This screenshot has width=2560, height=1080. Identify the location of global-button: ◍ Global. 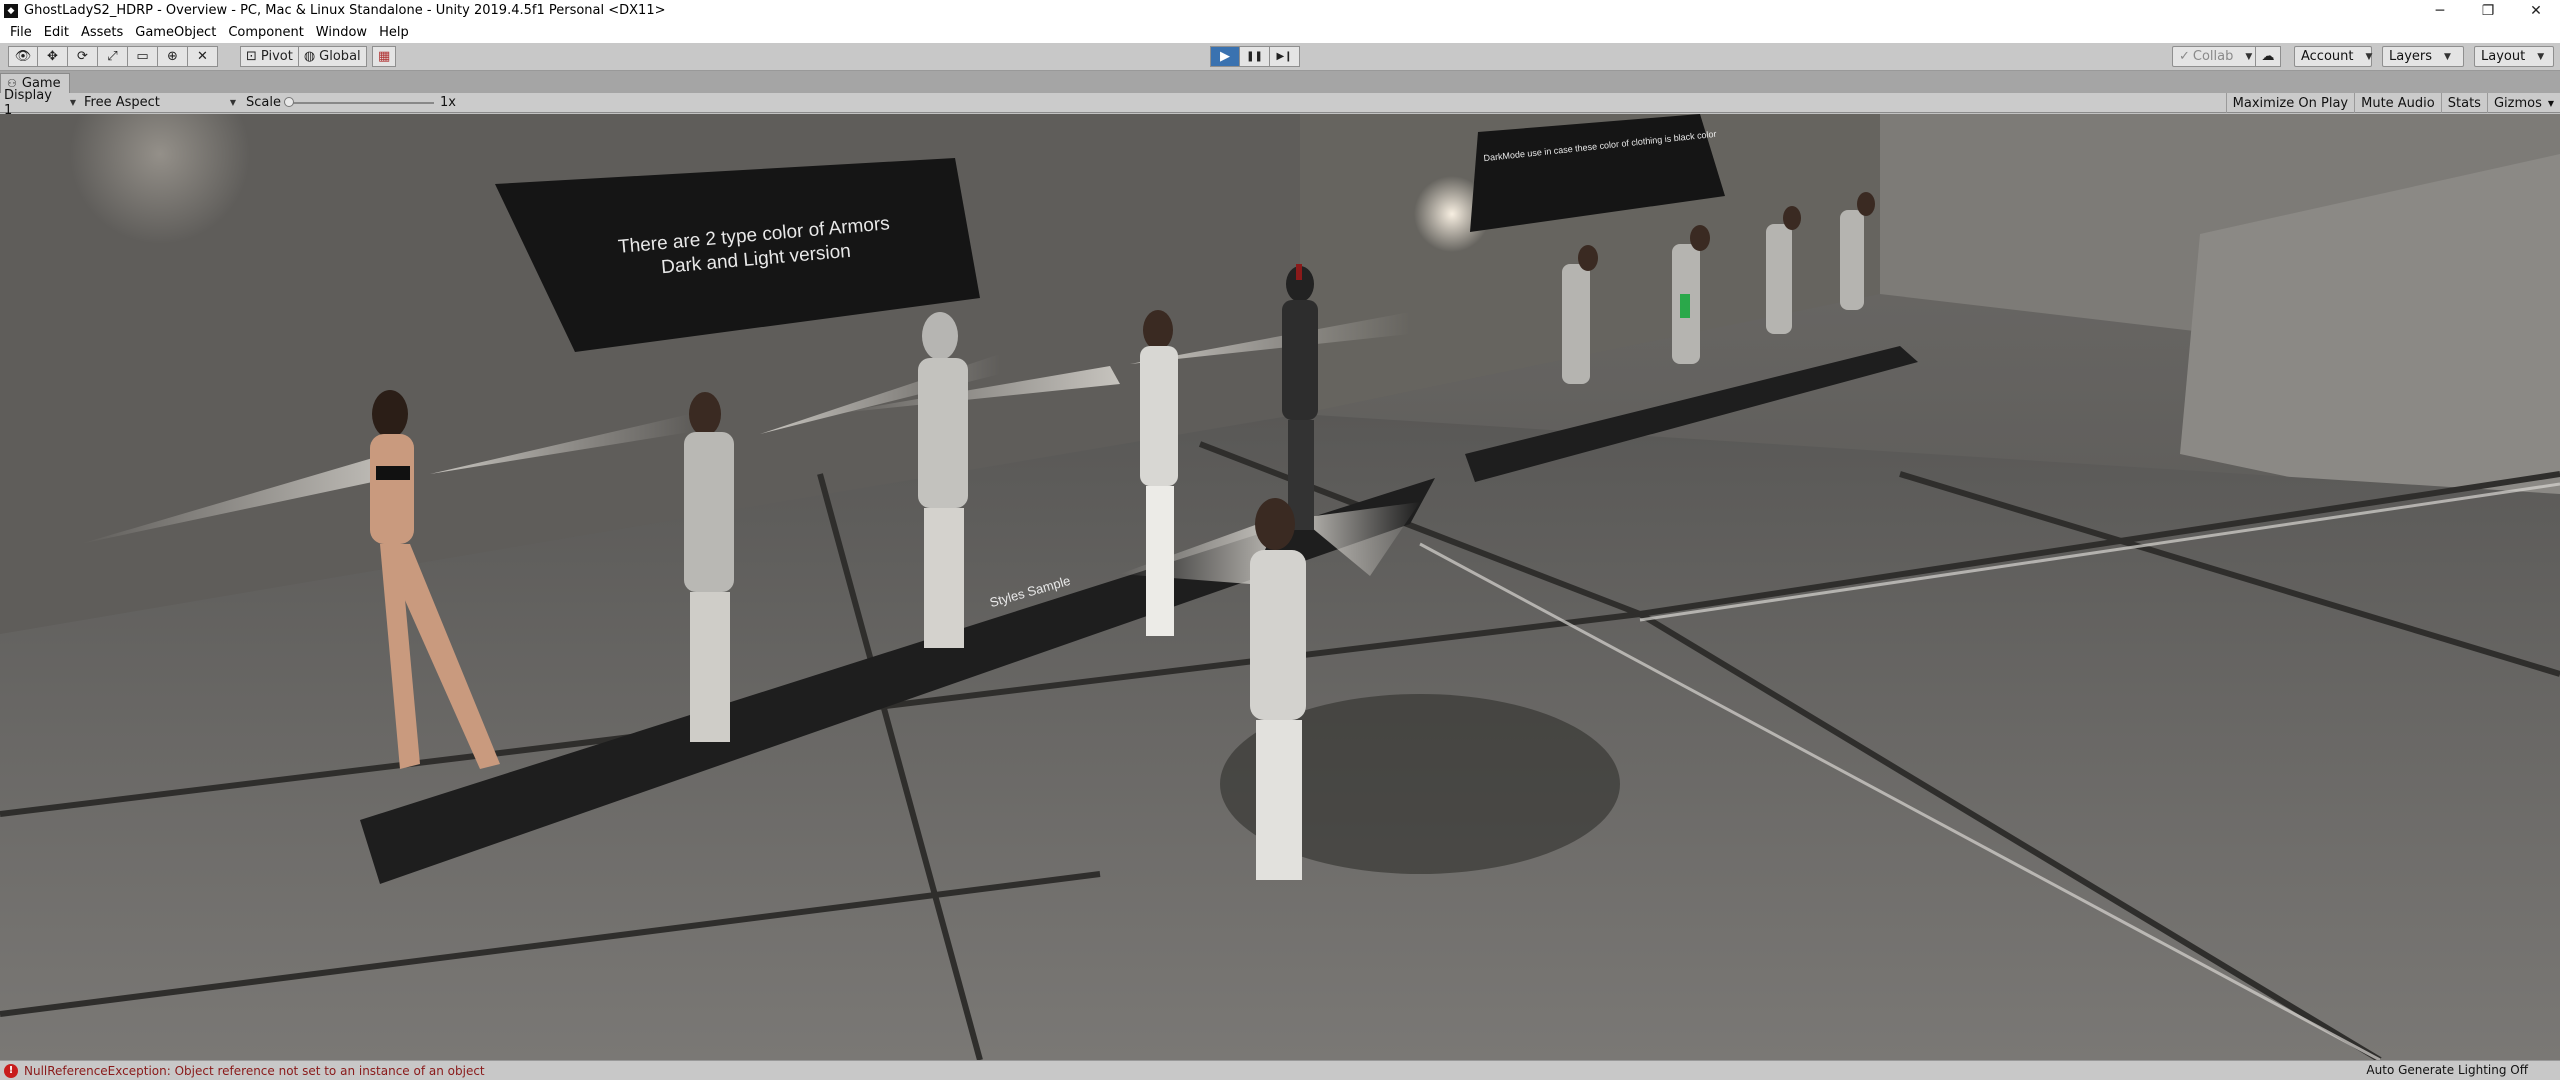
(332, 56).